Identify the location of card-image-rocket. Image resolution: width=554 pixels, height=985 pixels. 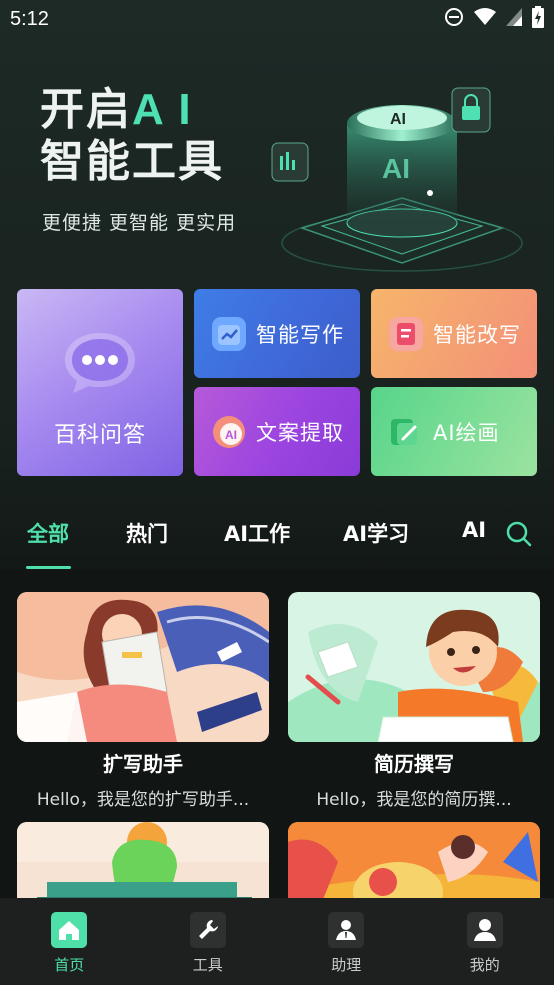
(414, 860).